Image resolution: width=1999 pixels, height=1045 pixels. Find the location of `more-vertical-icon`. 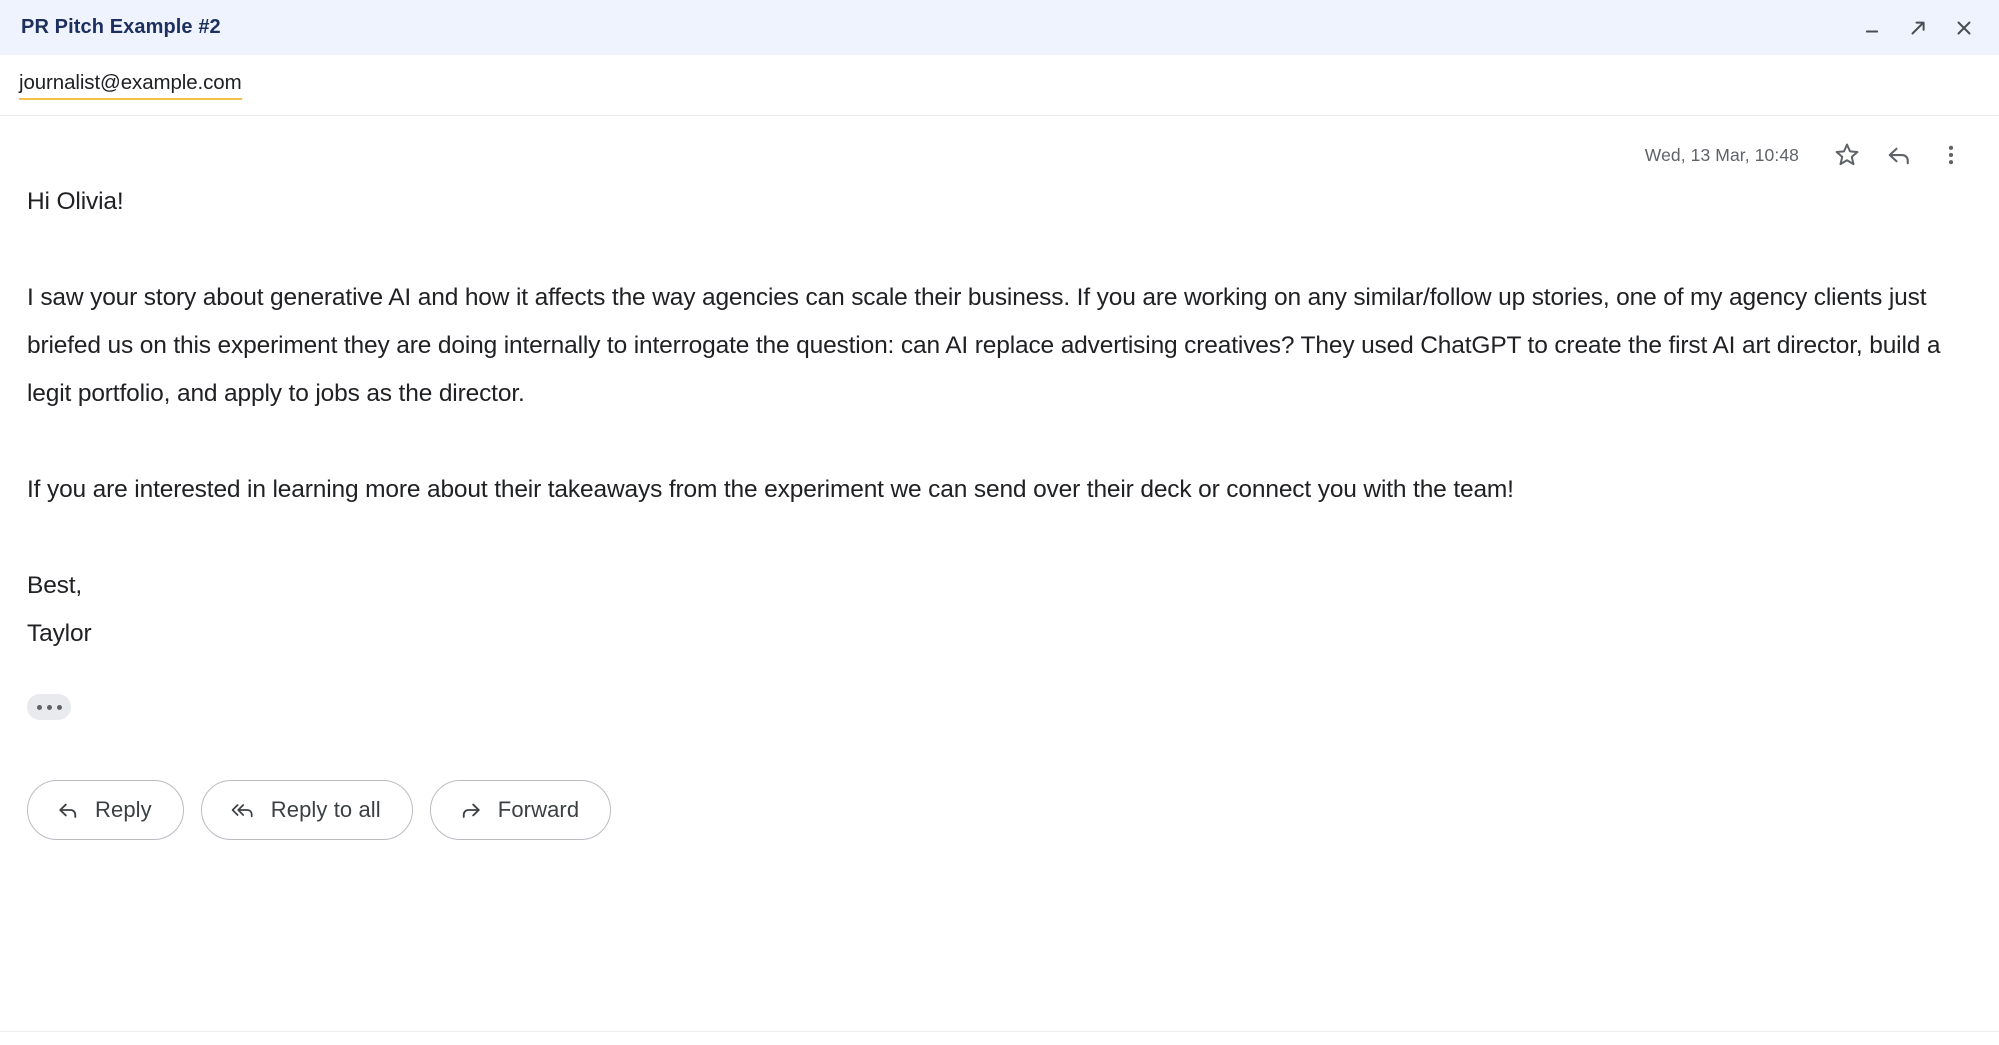

more-vertical-icon is located at coordinates (1951, 155).